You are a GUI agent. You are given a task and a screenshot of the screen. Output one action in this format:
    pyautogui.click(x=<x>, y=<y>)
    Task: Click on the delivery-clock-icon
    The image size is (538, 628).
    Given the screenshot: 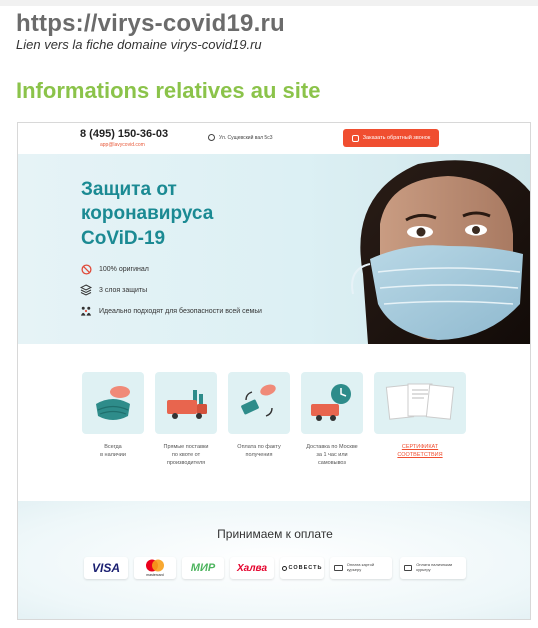 What is the action you would take?
    pyautogui.click(x=331, y=402)
    